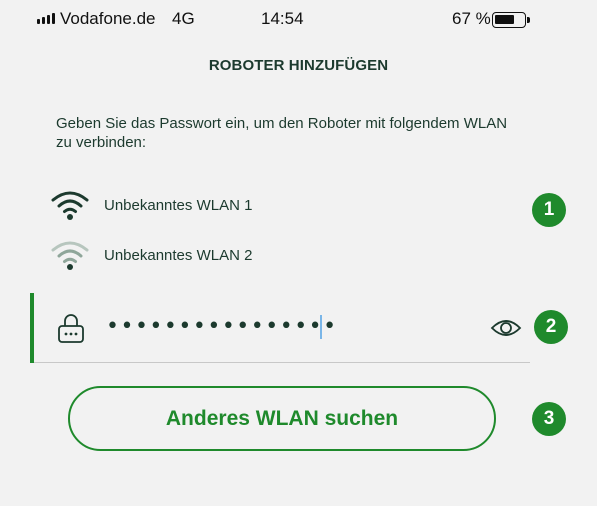  What do you see at coordinates (549, 210) in the screenshot?
I see `step-badge-1: 1` at bounding box center [549, 210].